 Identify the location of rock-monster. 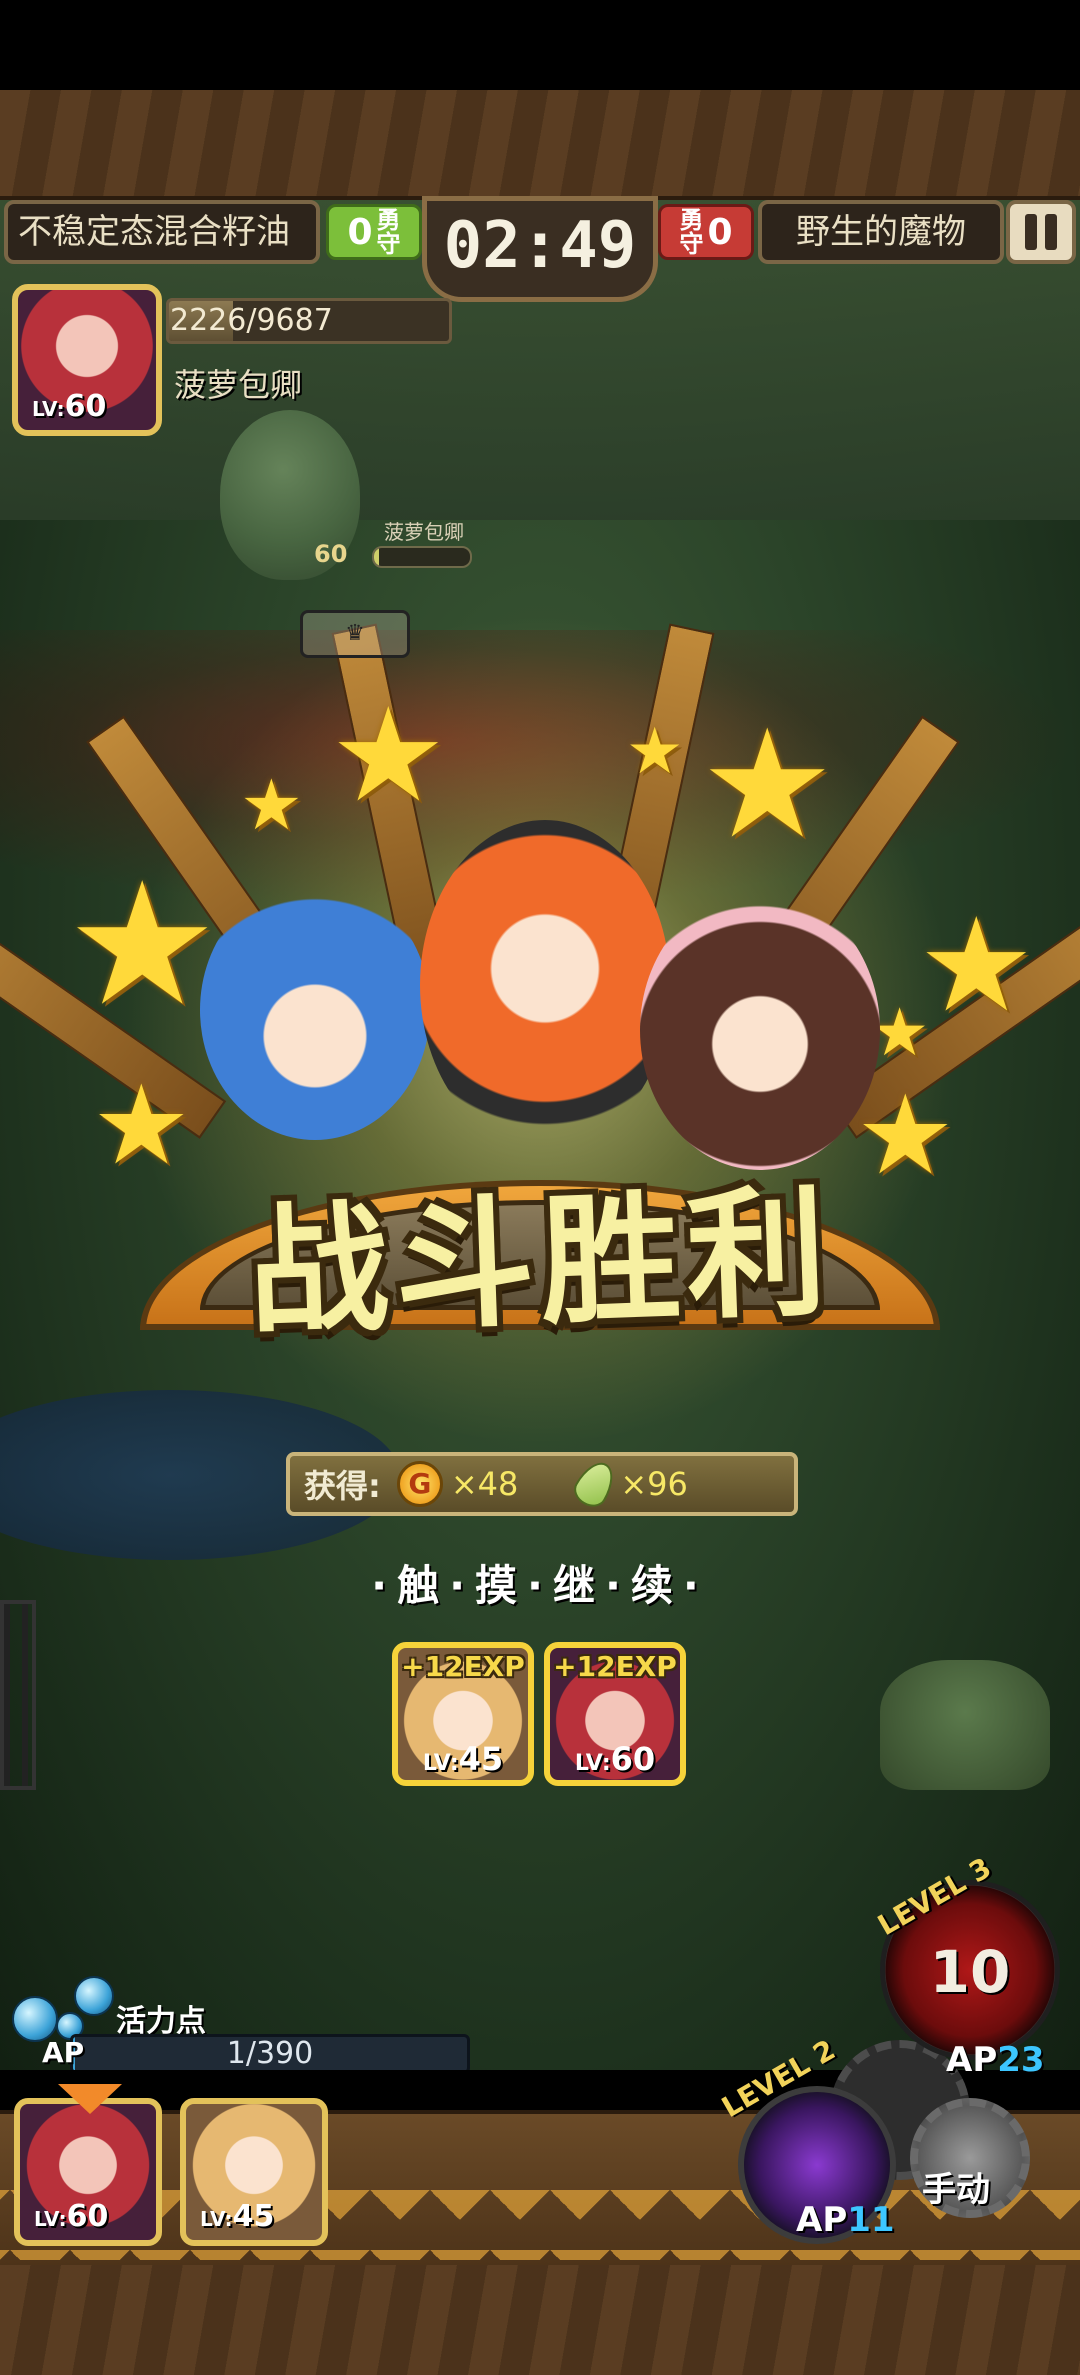
(965, 1725).